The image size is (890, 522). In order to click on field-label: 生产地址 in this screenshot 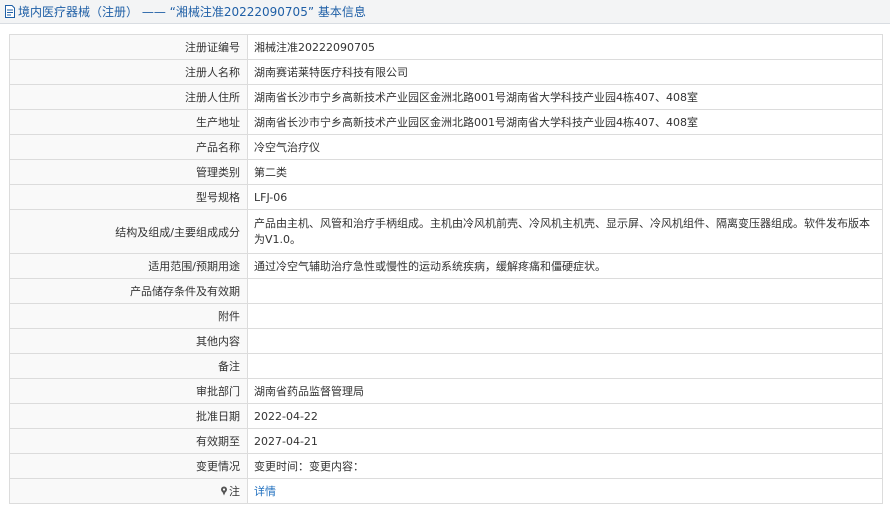, I will do `click(128, 122)`.